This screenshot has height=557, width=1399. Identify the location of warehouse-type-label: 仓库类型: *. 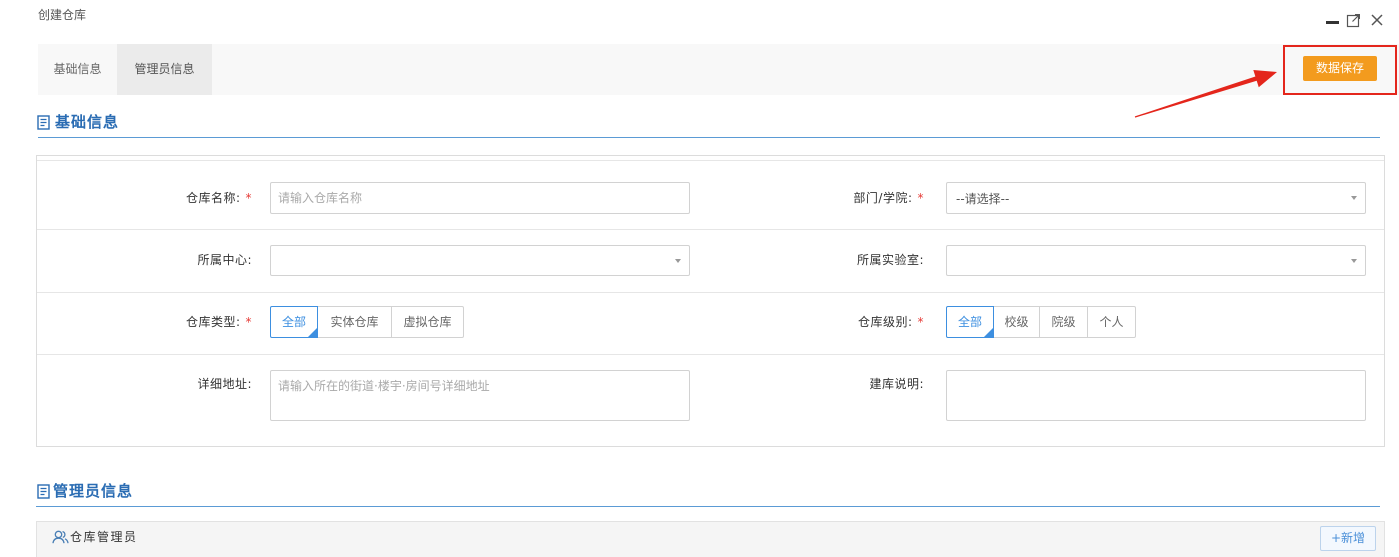
(184, 322).